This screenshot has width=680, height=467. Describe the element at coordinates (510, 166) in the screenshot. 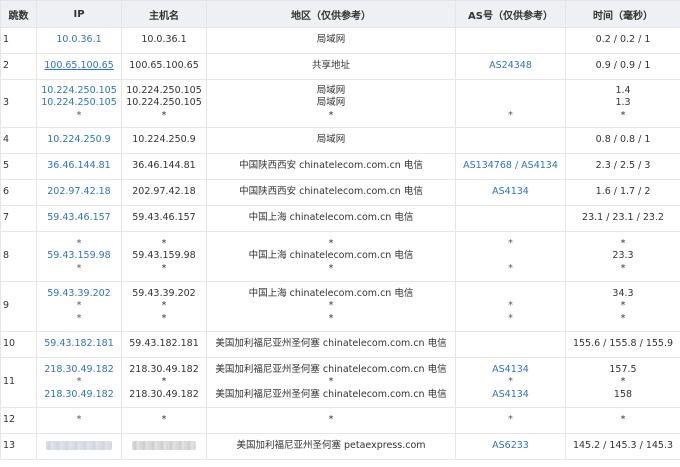

I see `as-link: AS134768 / AS4134` at that location.